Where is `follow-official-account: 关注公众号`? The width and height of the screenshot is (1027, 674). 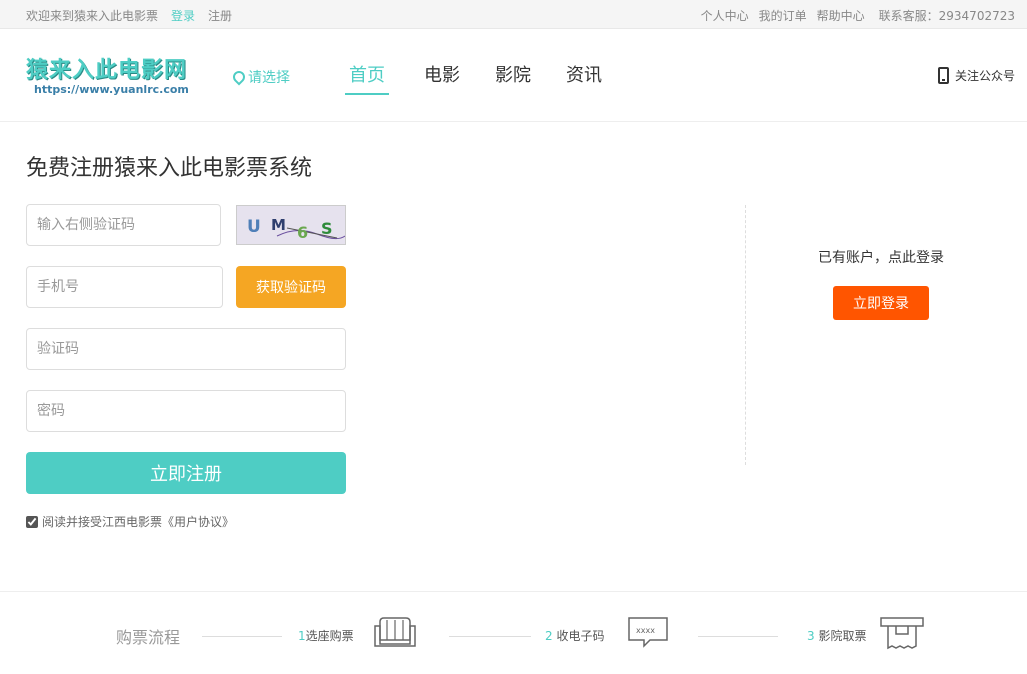
follow-official-account: 关注公众号 is located at coordinates (976, 75).